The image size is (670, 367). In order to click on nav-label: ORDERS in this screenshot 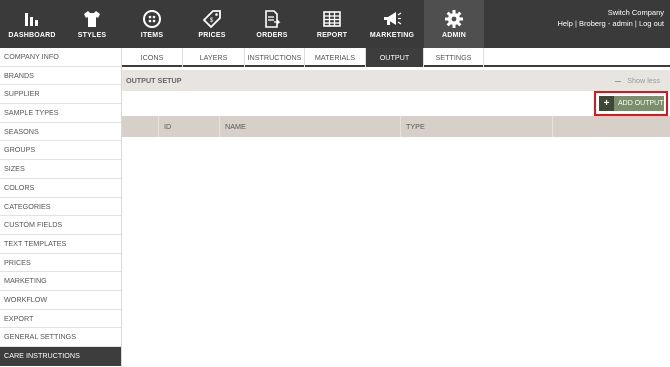, I will do `click(272, 35)`.